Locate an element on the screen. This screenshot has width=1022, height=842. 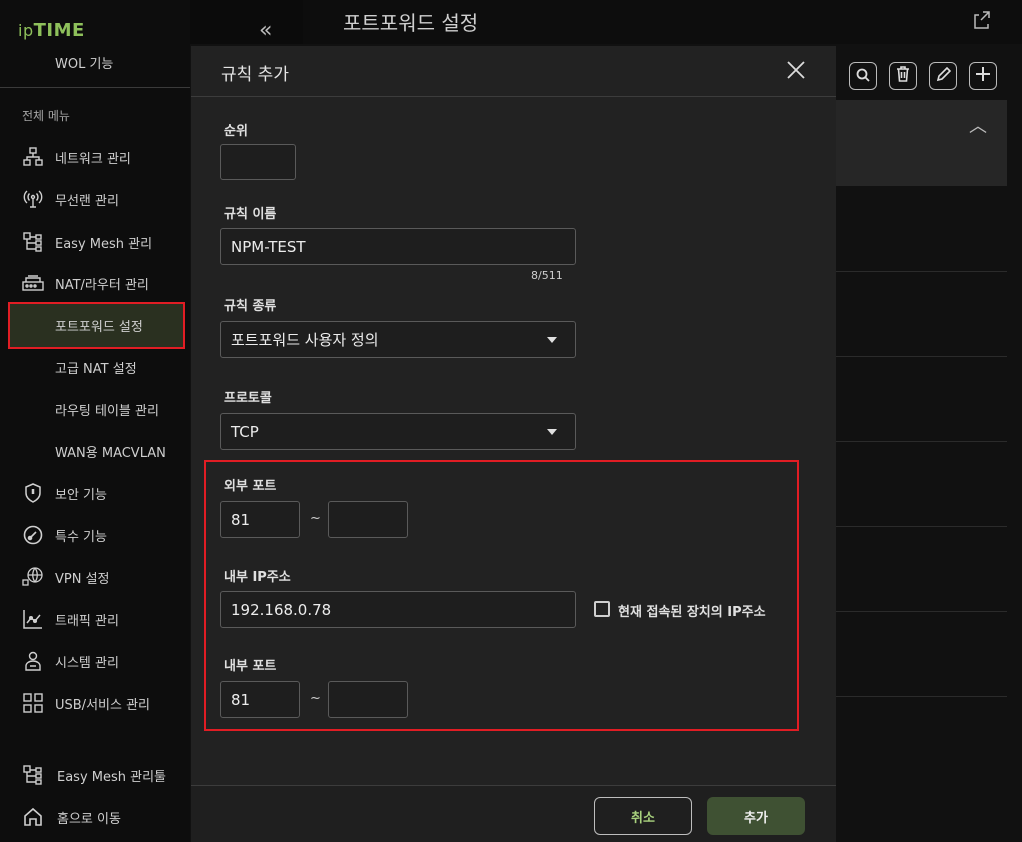
sidebar-item-easy-mesh: Easy Mesh 관리 is located at coordinates (95, 242).